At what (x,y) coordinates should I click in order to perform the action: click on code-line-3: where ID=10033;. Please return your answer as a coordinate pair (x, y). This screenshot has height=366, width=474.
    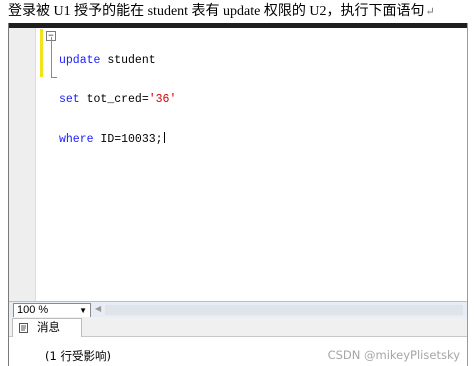
    Looking at the image, I should click on (117, 139).